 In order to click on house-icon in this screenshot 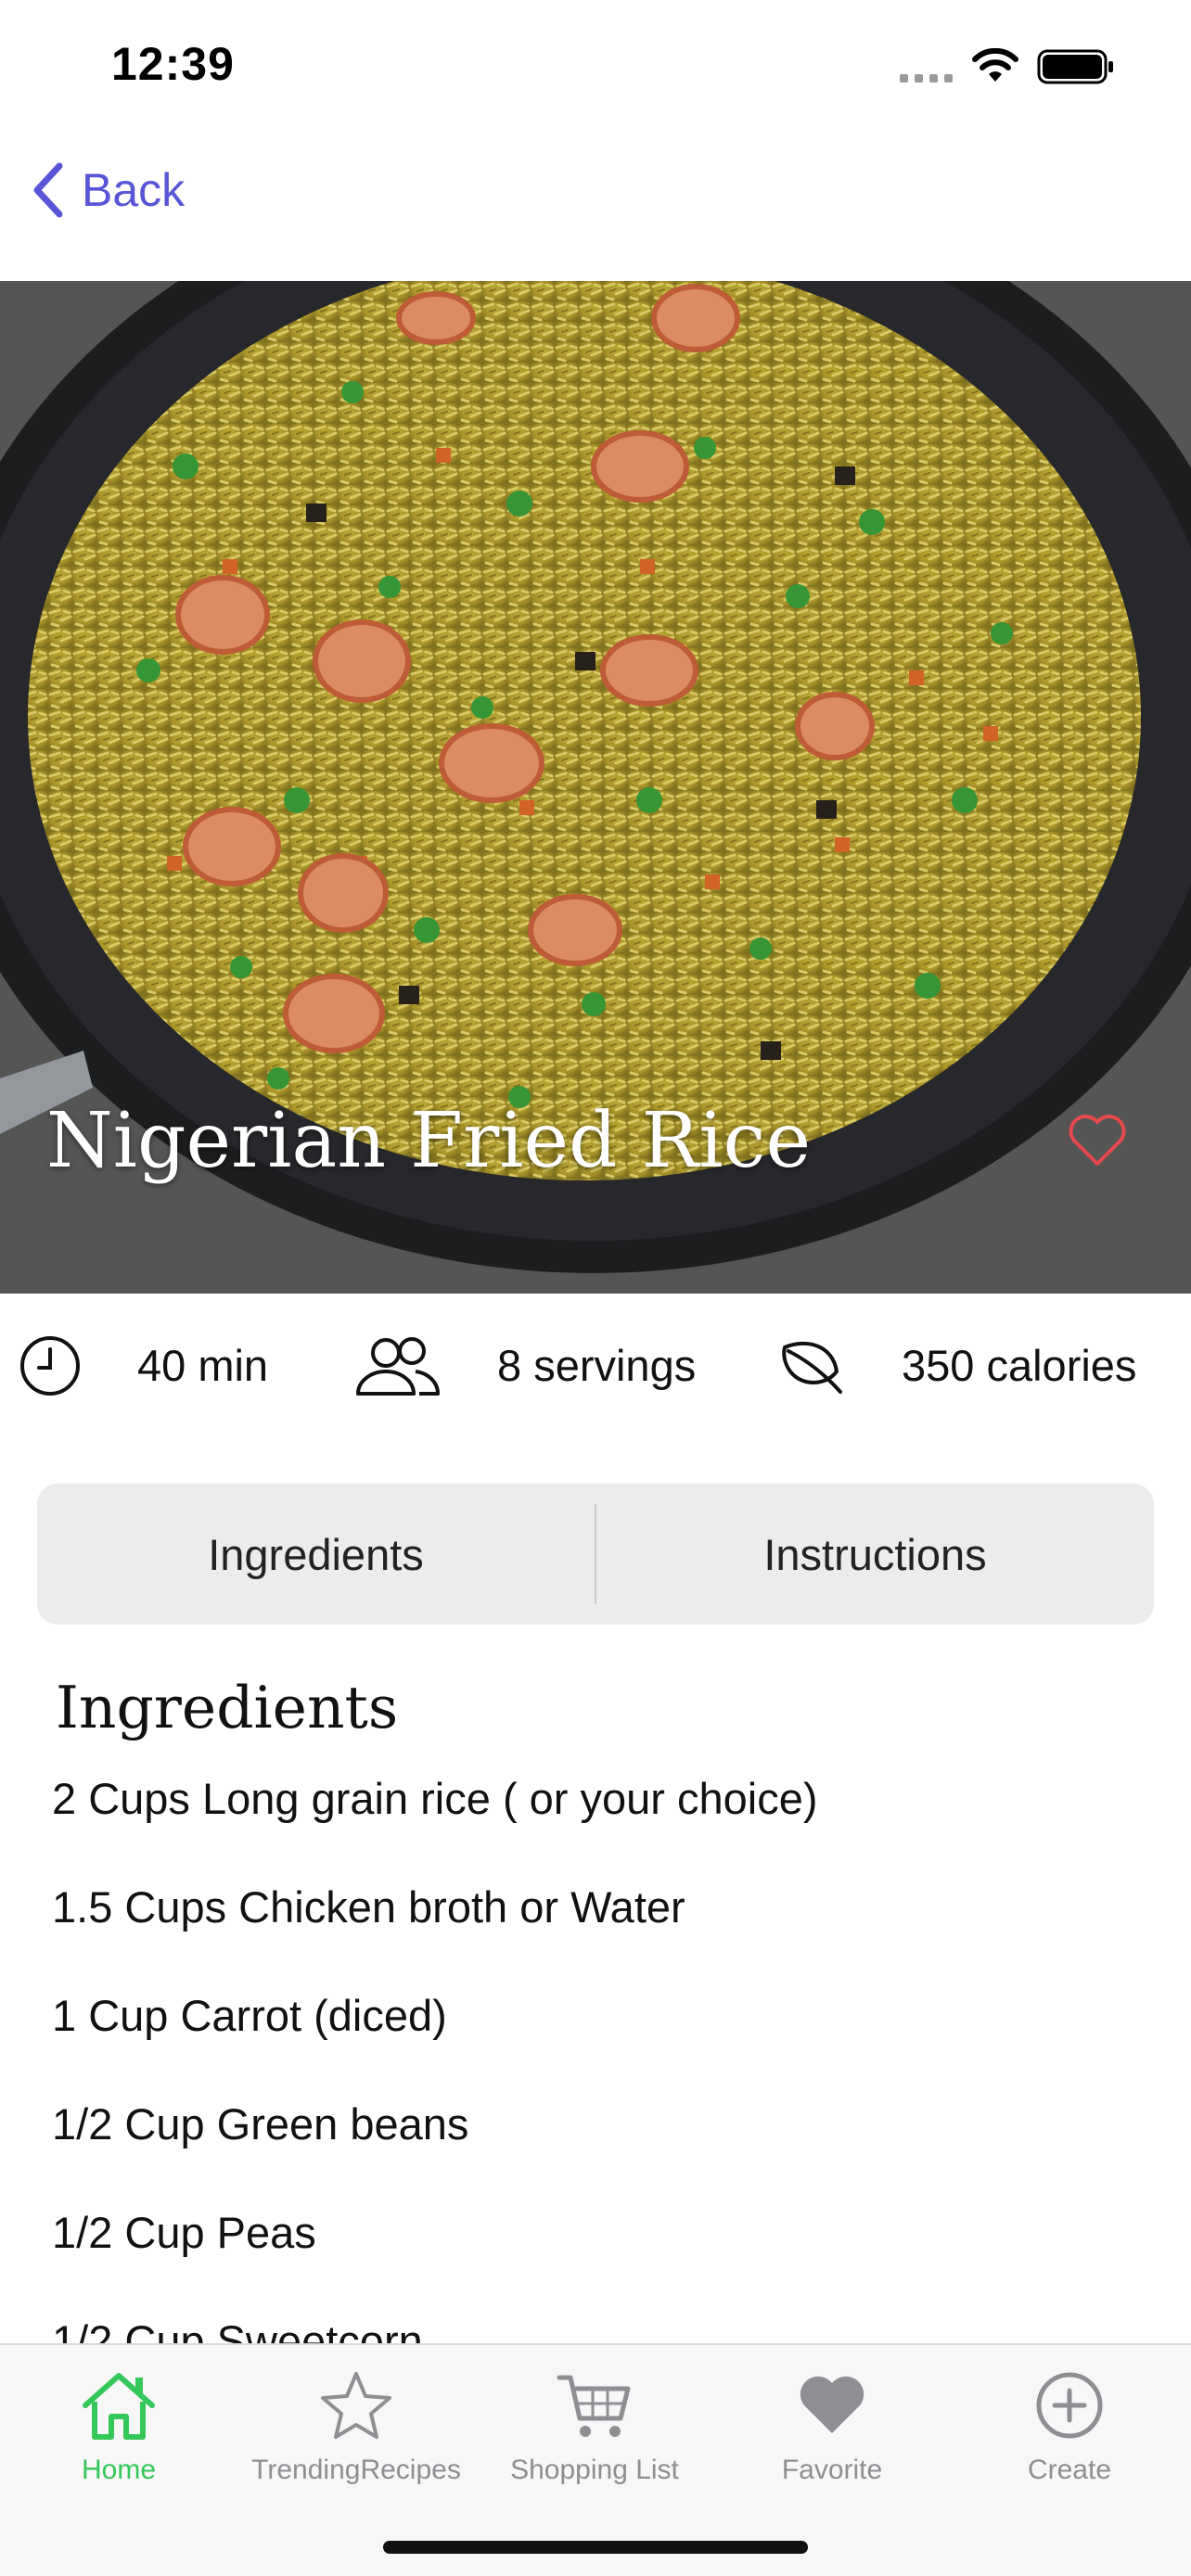, I will do `click(119, 2406)`.